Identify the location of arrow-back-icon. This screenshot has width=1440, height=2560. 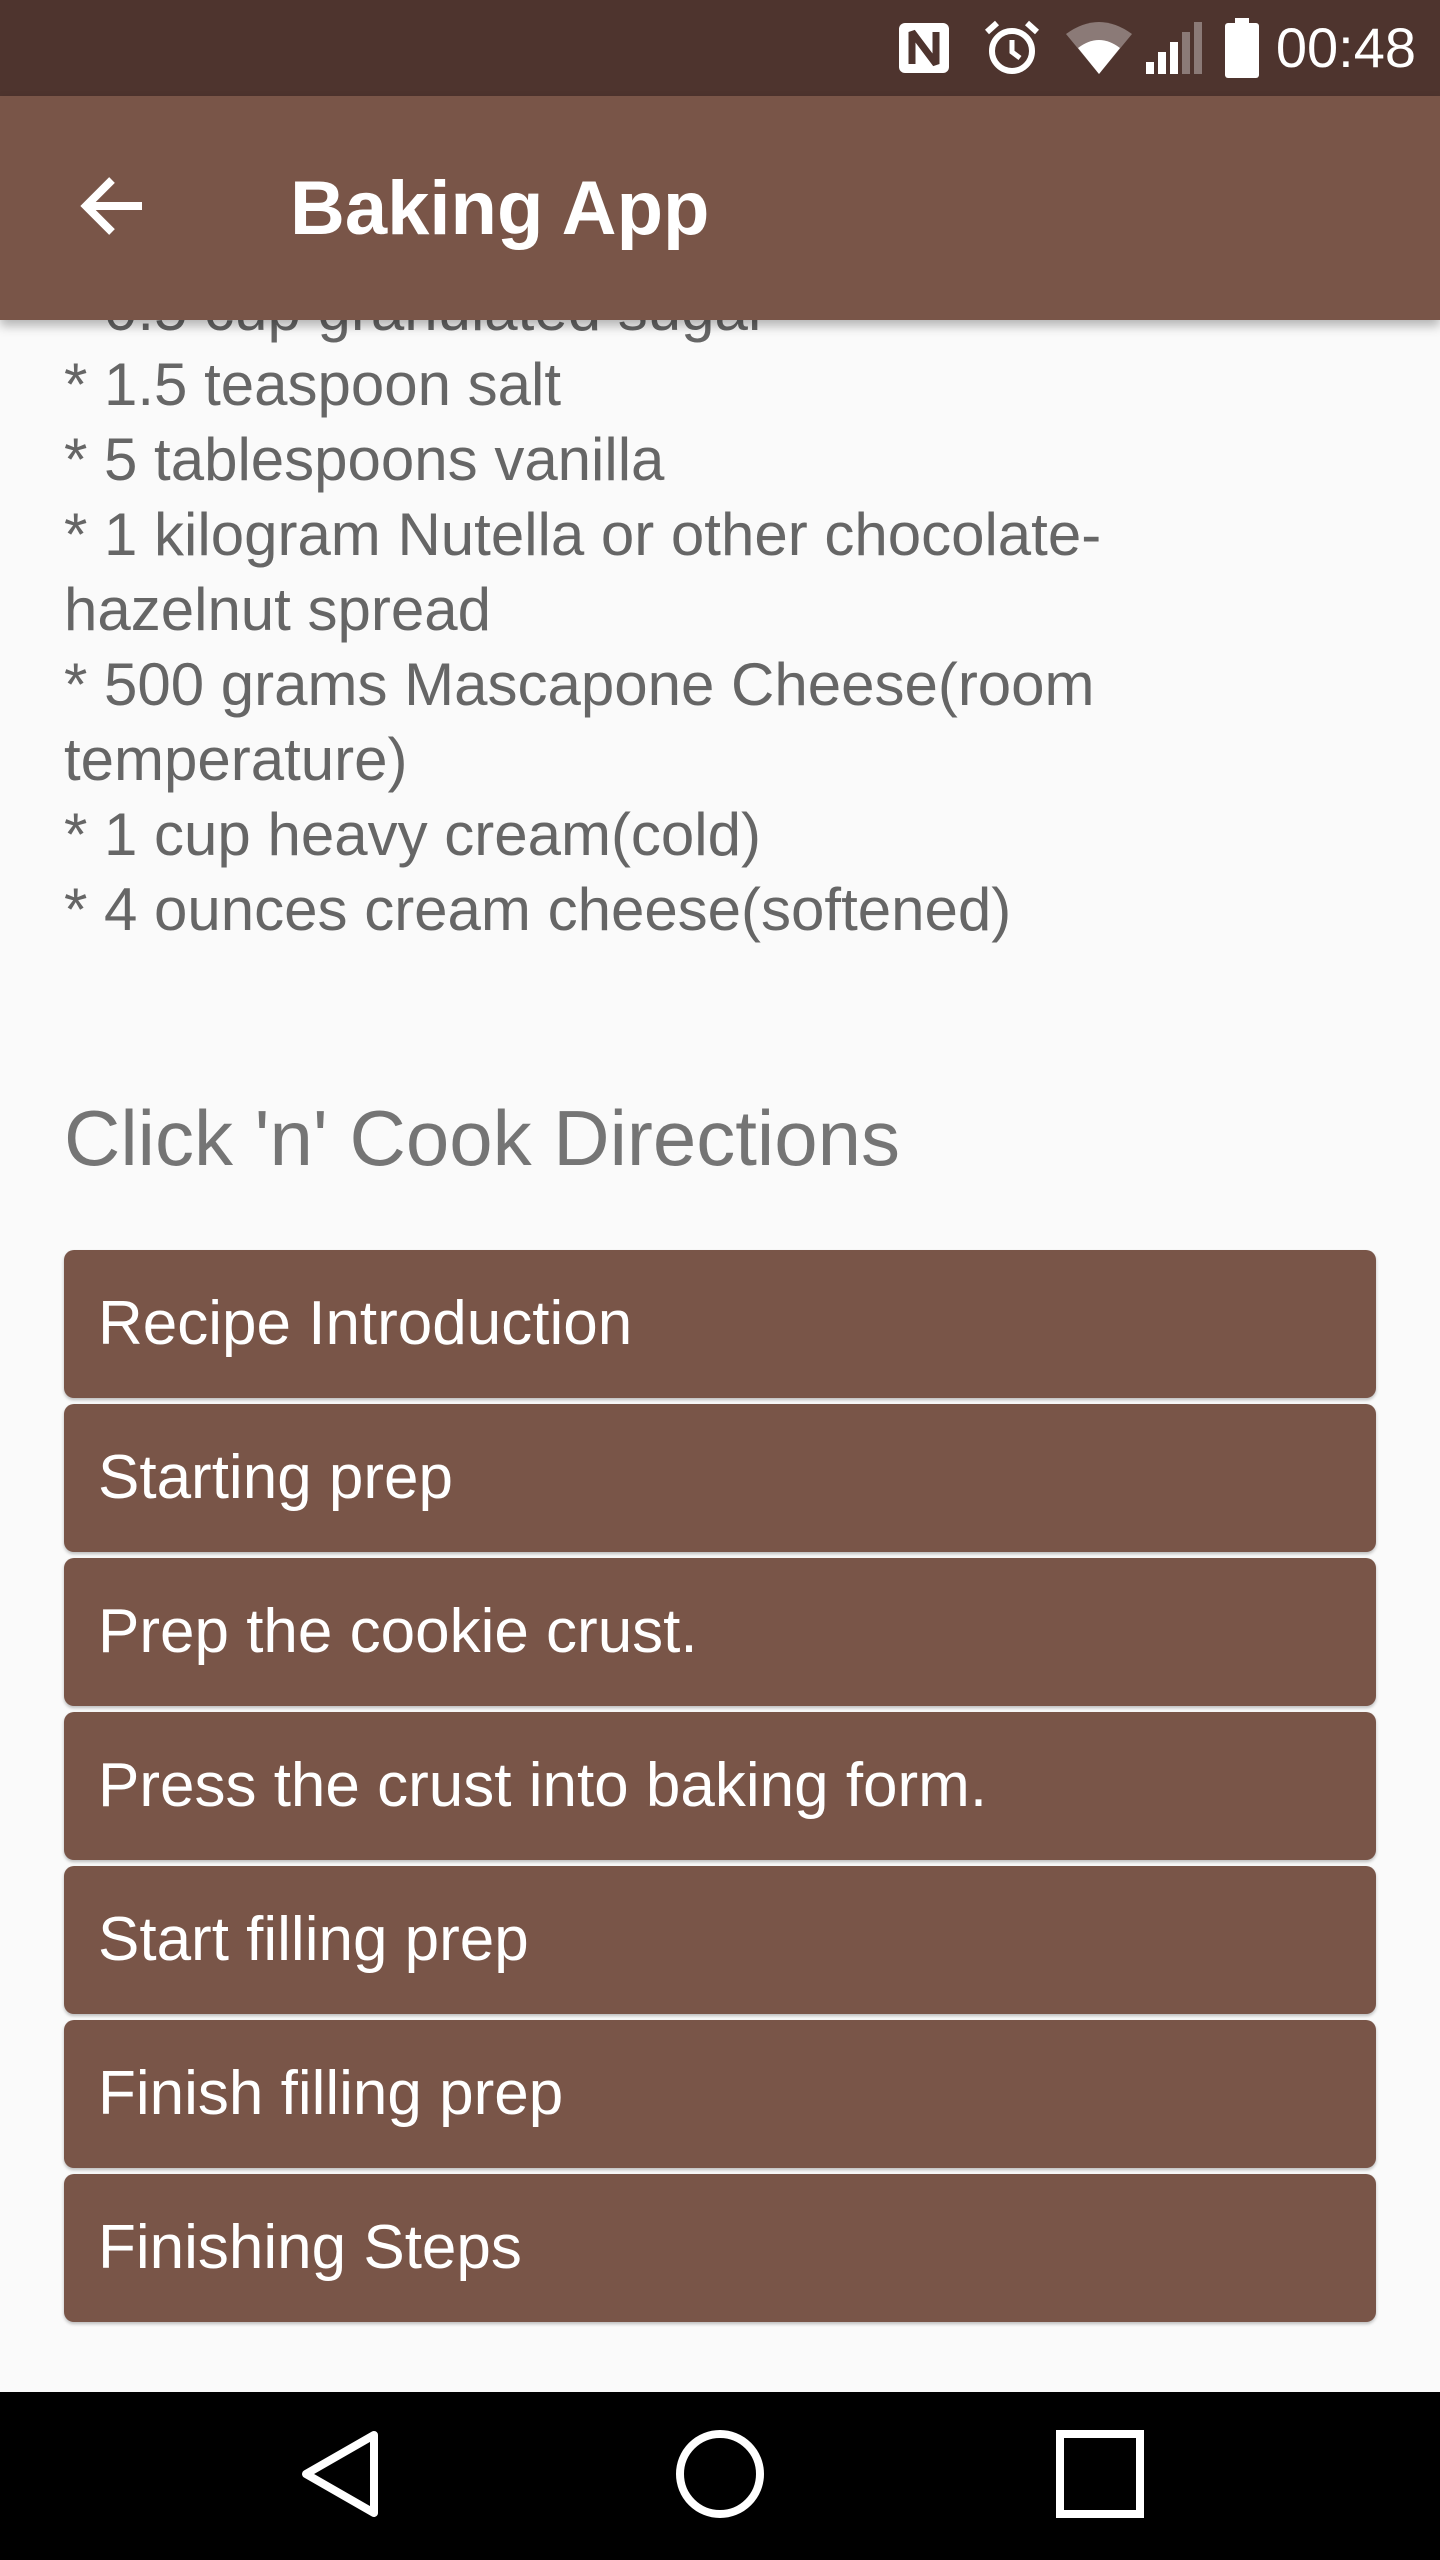
(112, 208).